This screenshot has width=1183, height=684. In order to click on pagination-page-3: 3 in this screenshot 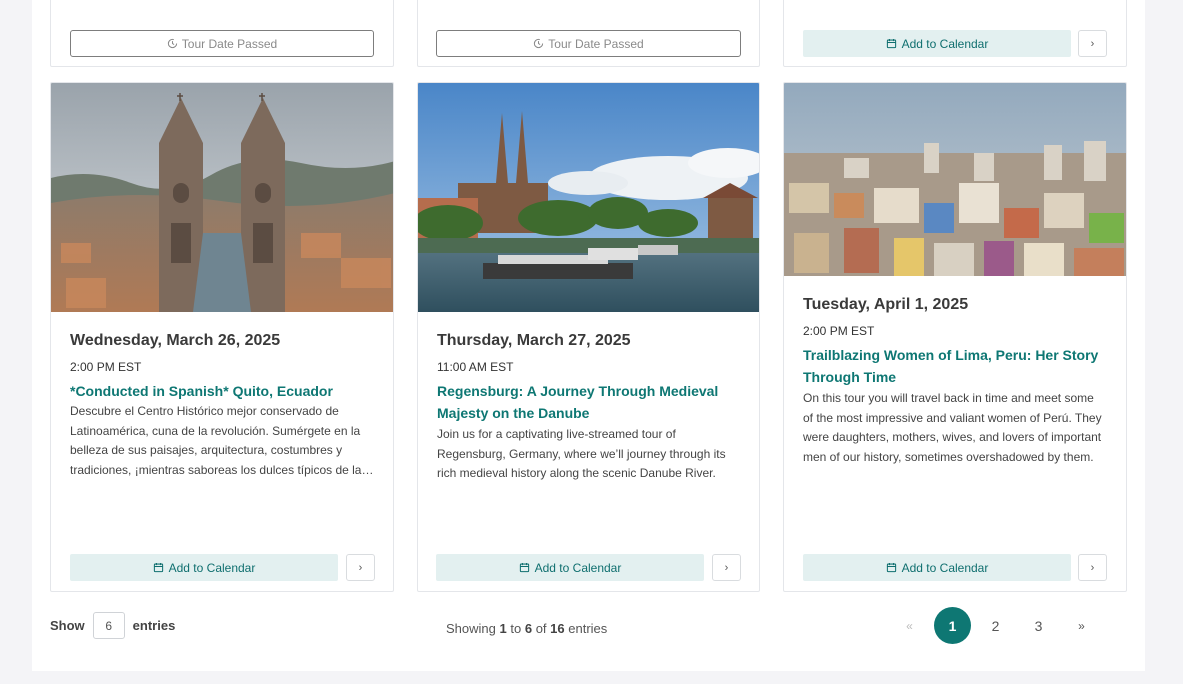, I will do `click(1038, 625)`.